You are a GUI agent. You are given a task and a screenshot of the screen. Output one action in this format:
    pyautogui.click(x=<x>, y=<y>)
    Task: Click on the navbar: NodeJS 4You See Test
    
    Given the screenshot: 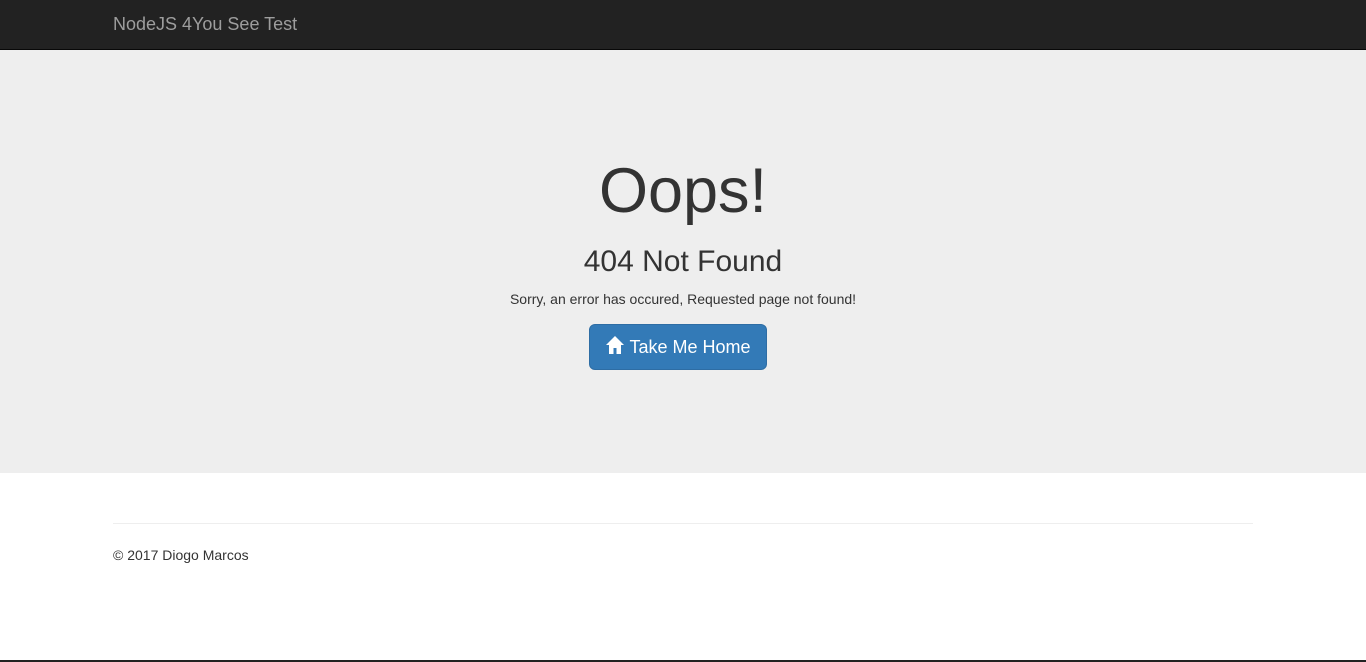 What is the action you would take?
    pyautogui.click(x=683, y=25)
    